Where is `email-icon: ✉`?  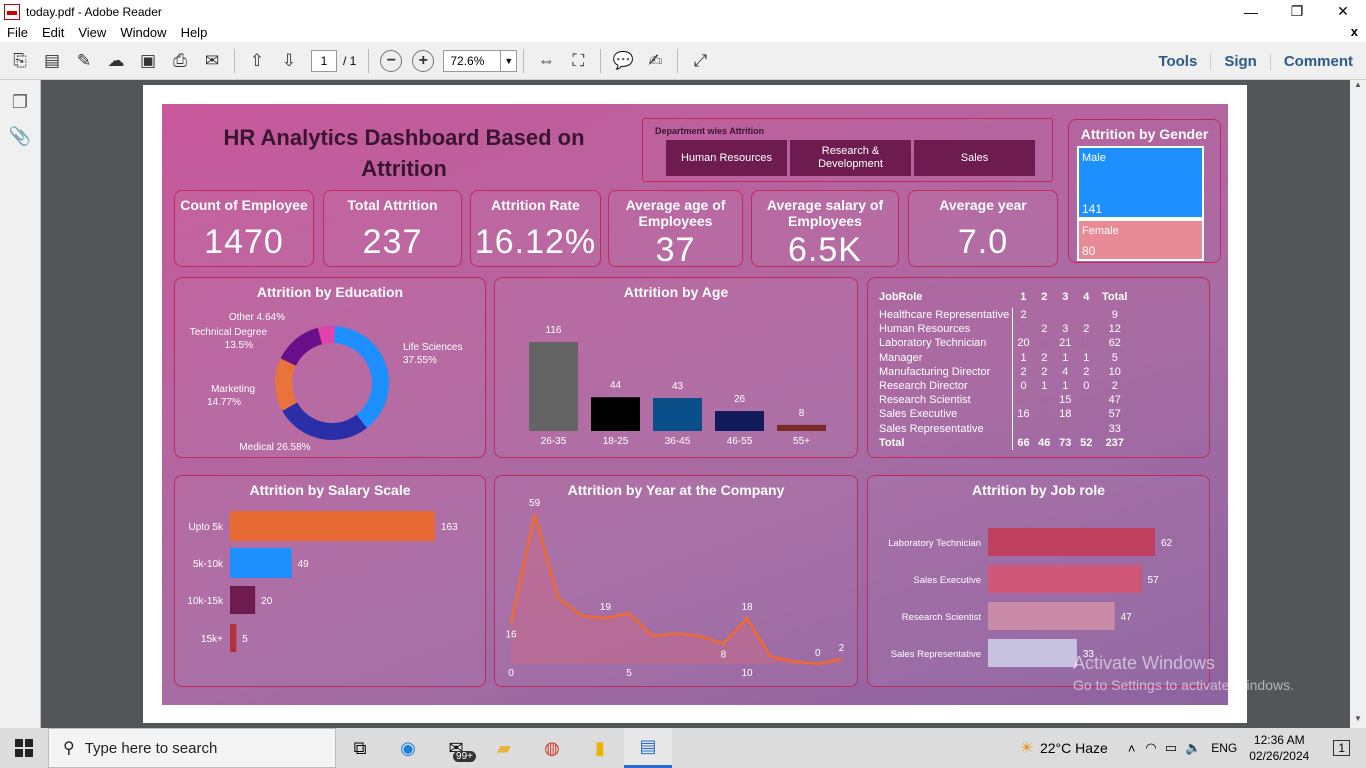 email-icon: ✉ is located at coordinates (212, 61).